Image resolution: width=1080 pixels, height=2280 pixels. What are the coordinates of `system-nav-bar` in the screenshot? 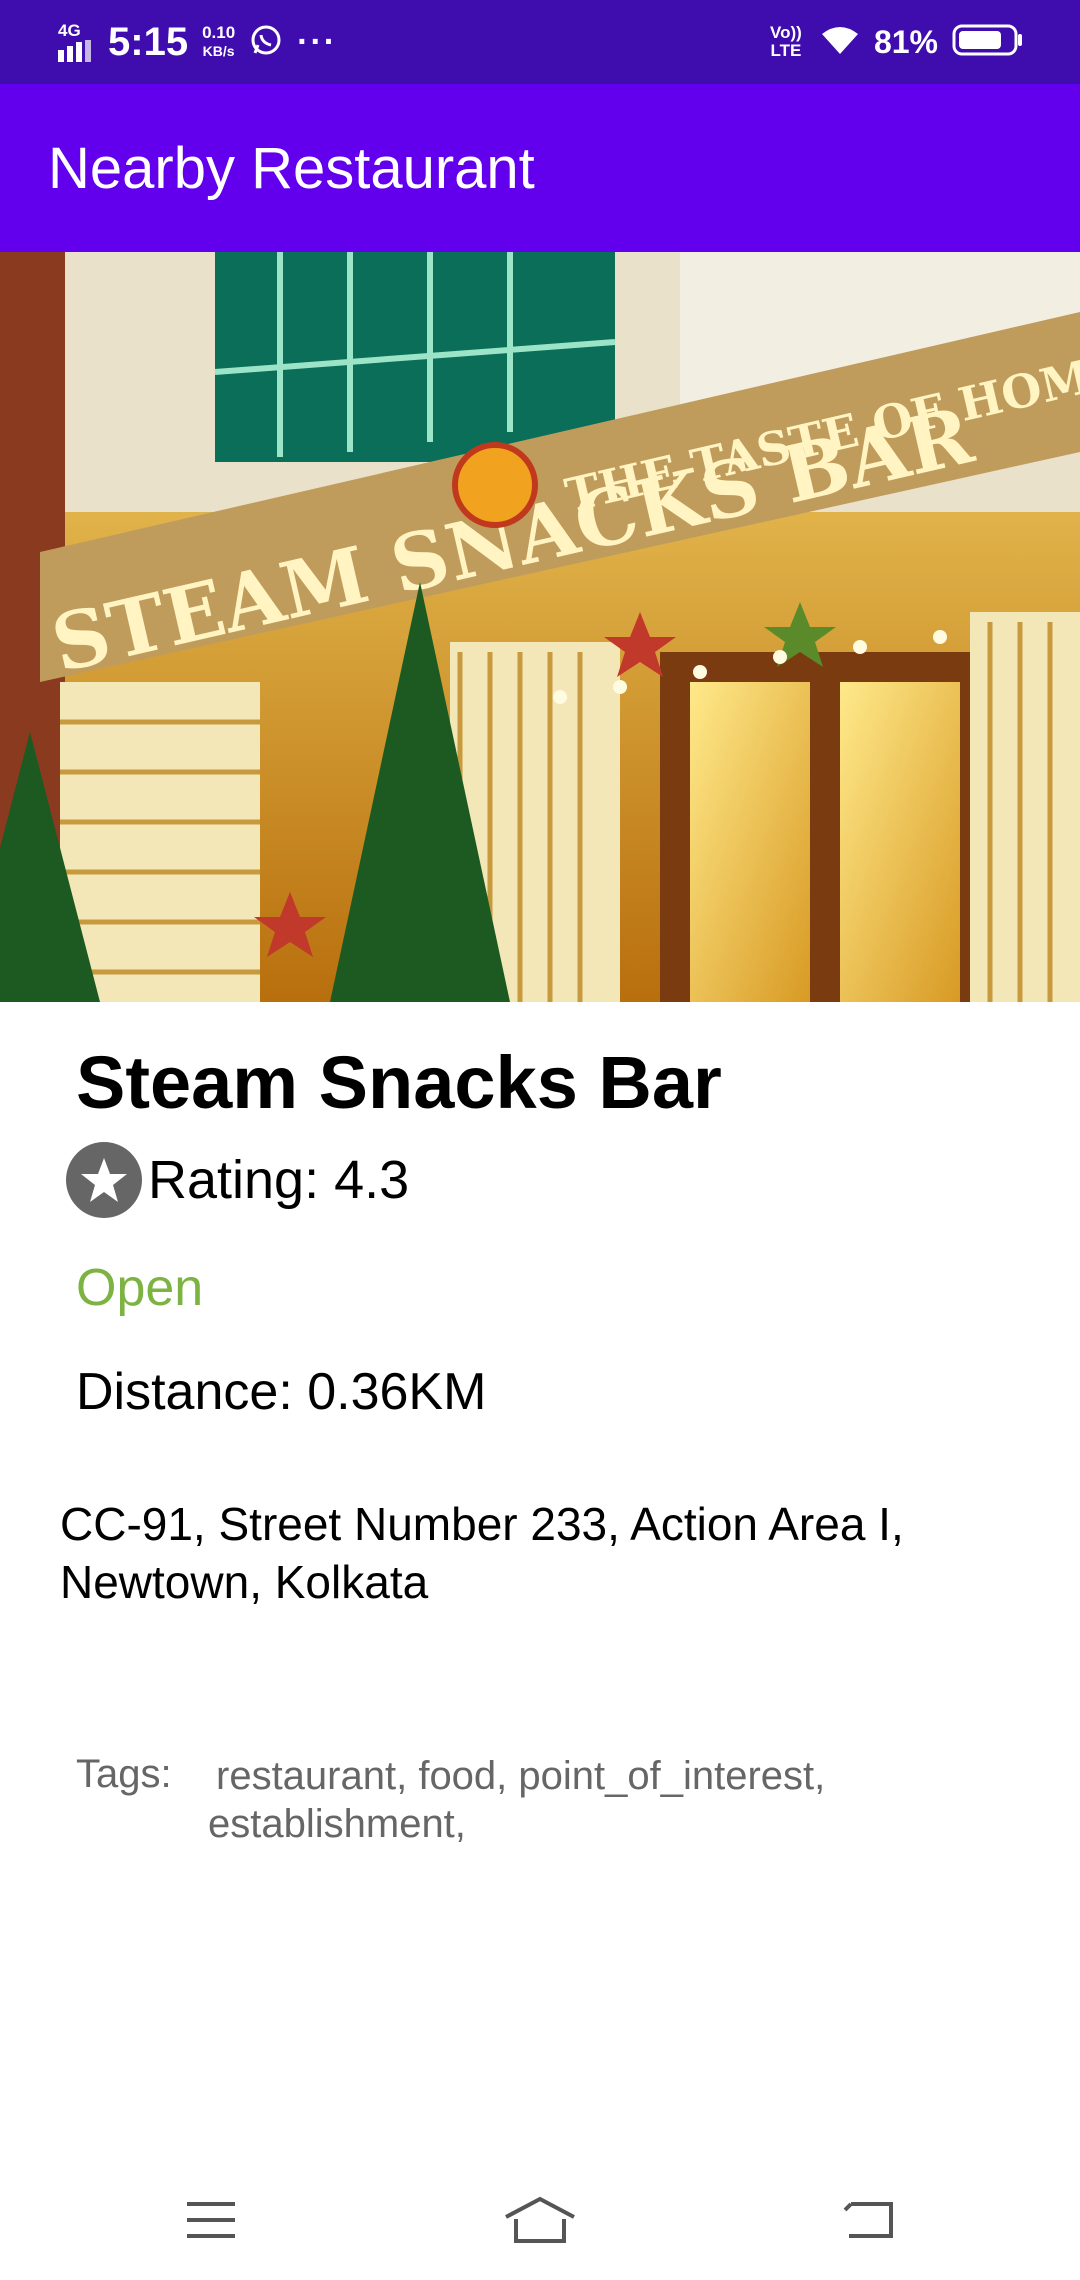 It's located at (540, 2220).